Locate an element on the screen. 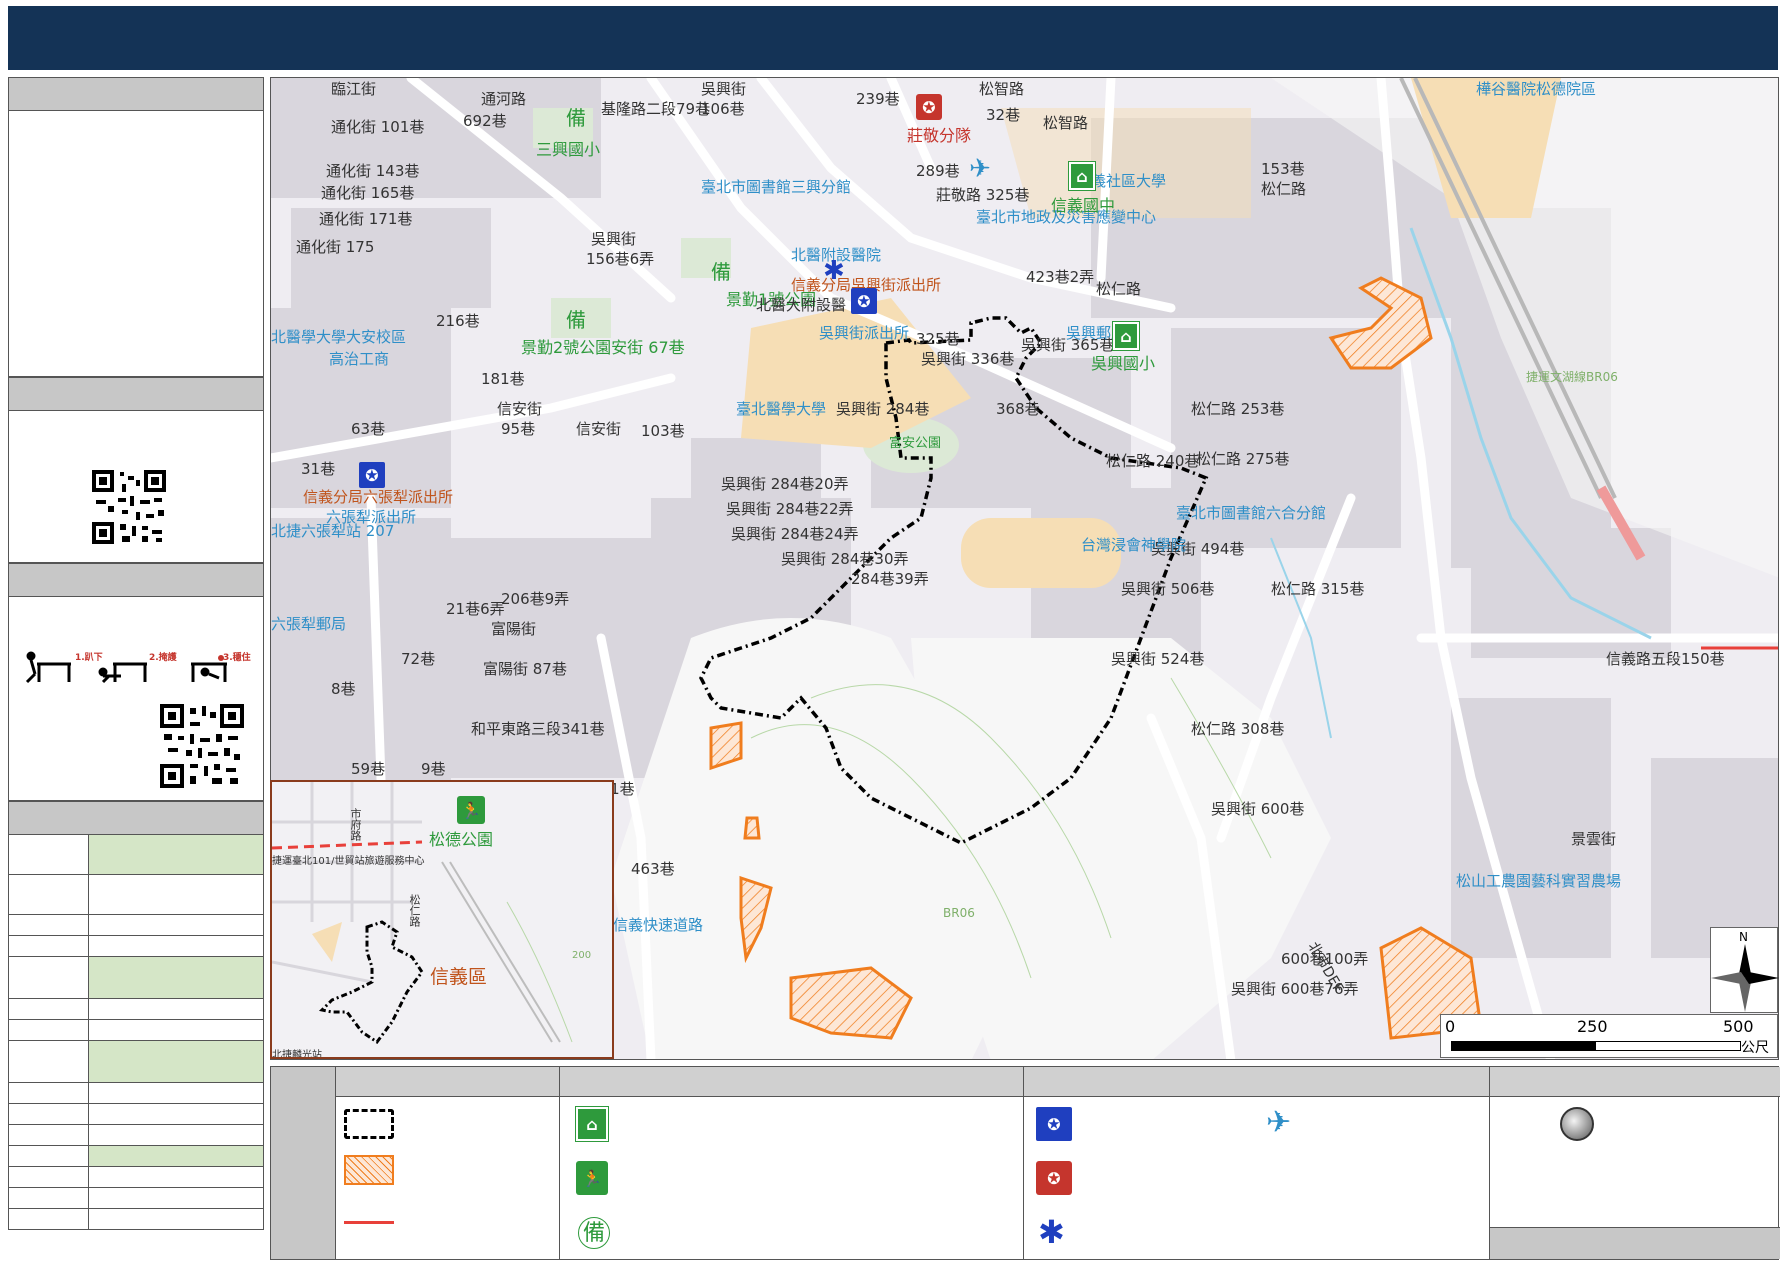 This screenshot has height=1263, width=1786. helicopter-icon: ✈ is located at coordinates (980, 169).